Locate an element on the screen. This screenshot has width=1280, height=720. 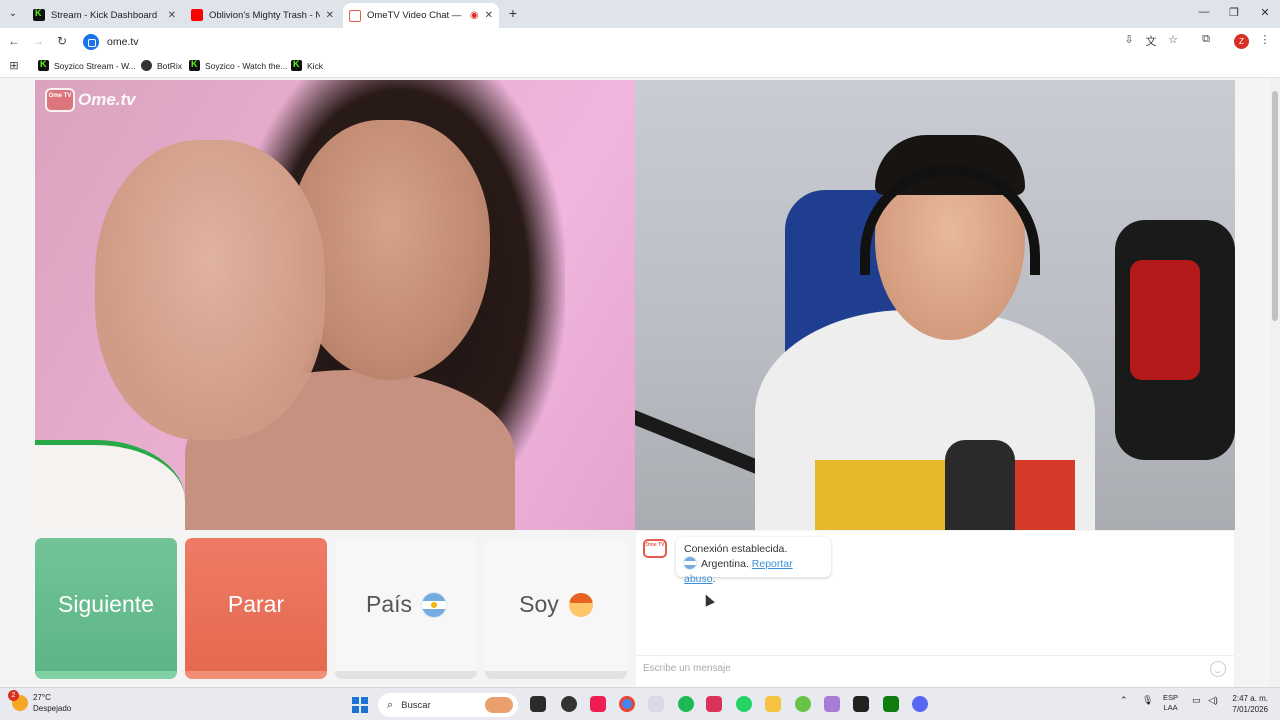
minimize-icon: — is located at coordinates (1204, 12).